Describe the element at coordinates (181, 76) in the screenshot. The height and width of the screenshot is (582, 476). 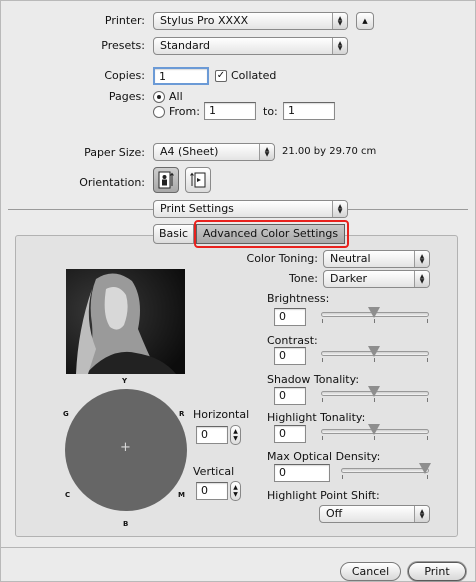
I see `copies-field: 1` at that location.